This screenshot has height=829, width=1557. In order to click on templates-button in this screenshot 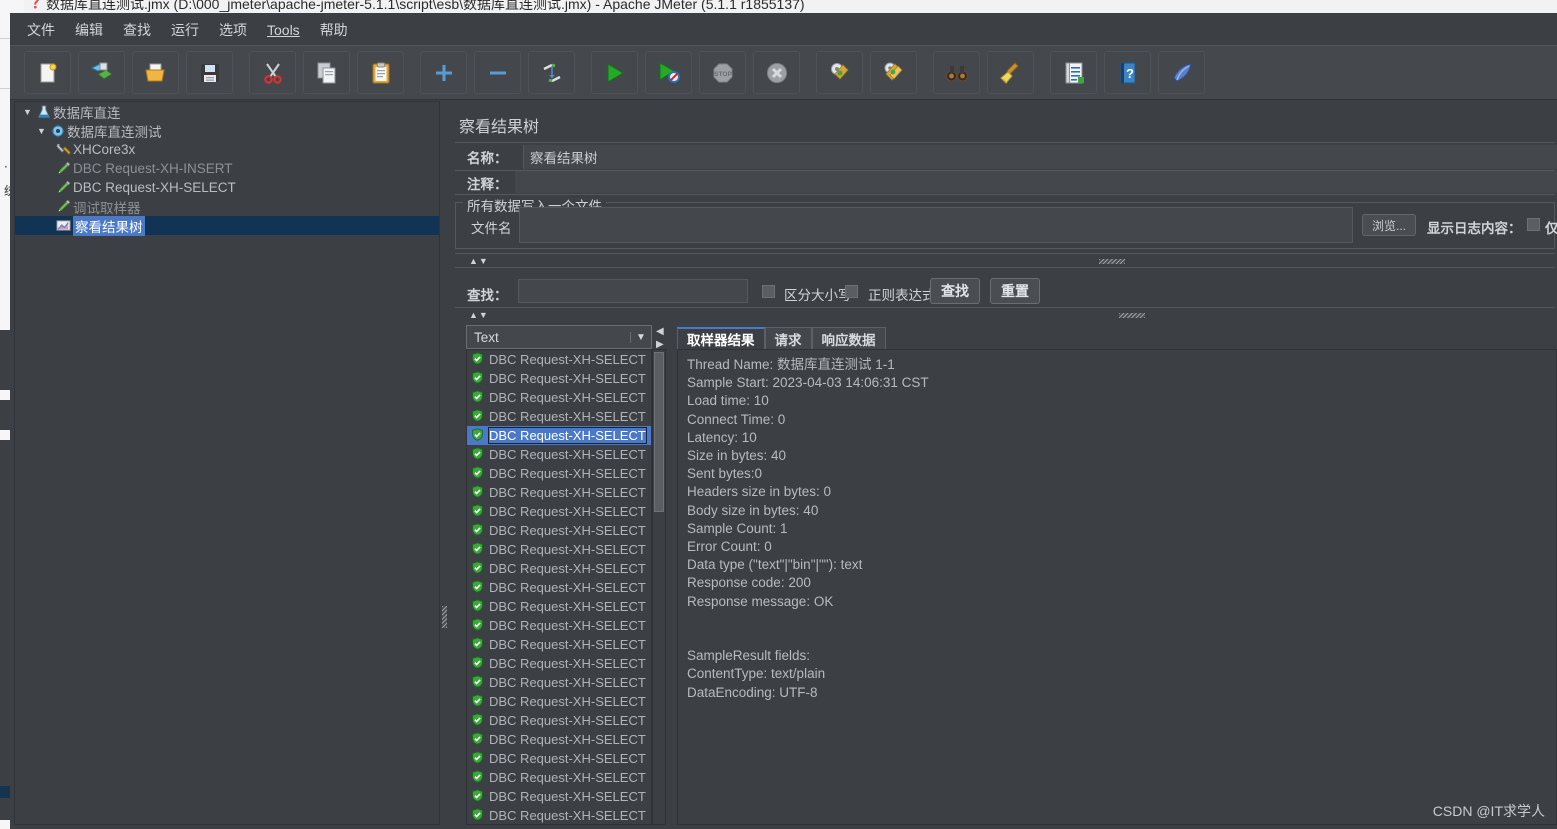, I will do `click(101, 72)`.